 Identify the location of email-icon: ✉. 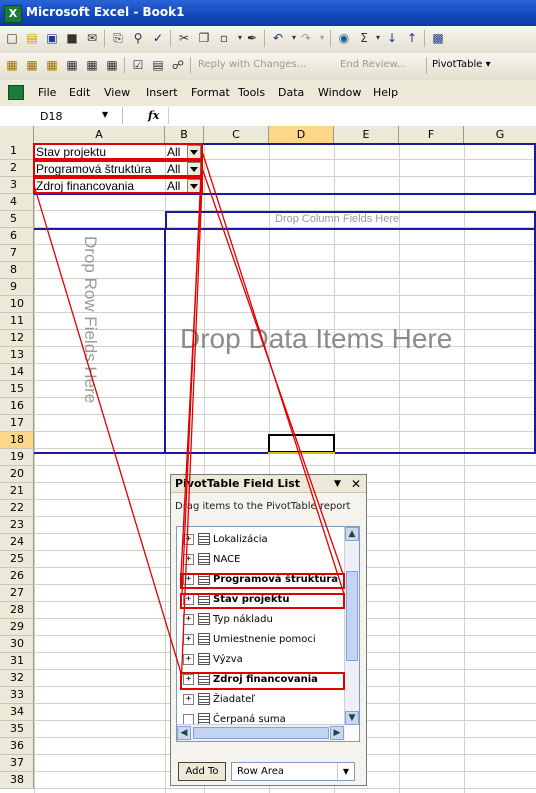
(92, 38).